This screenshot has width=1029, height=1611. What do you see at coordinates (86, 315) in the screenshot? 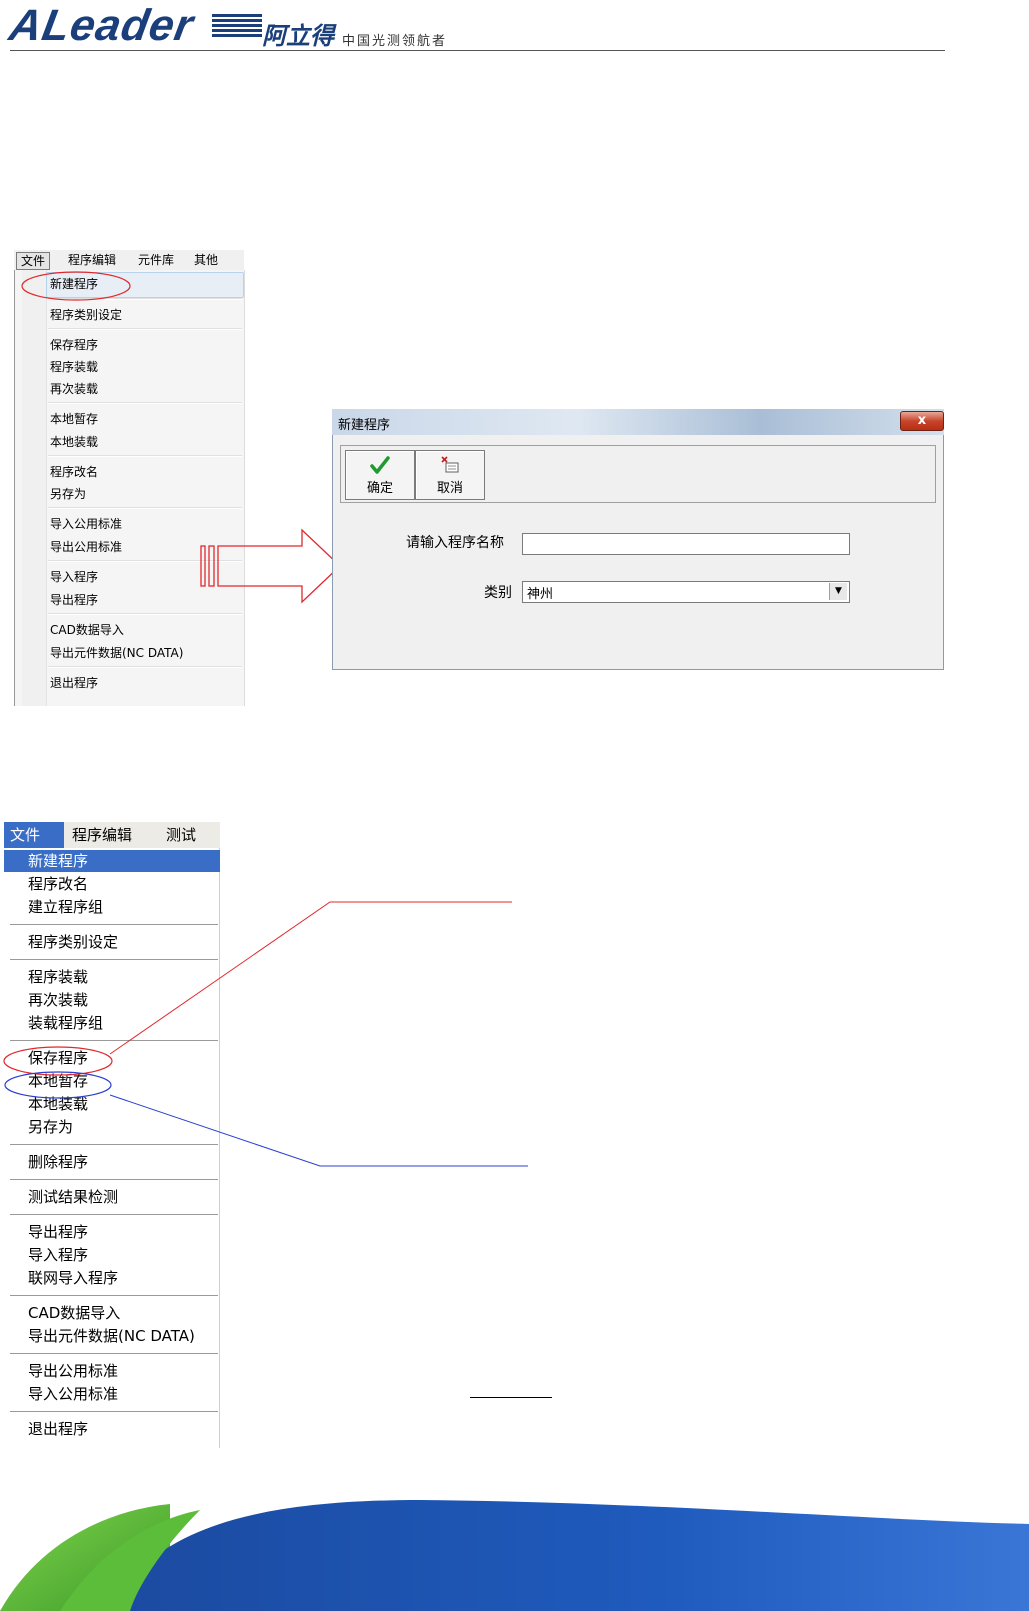
I see `menu-item-category-settings: 程序类别设定` at bounding box center [86, 315].